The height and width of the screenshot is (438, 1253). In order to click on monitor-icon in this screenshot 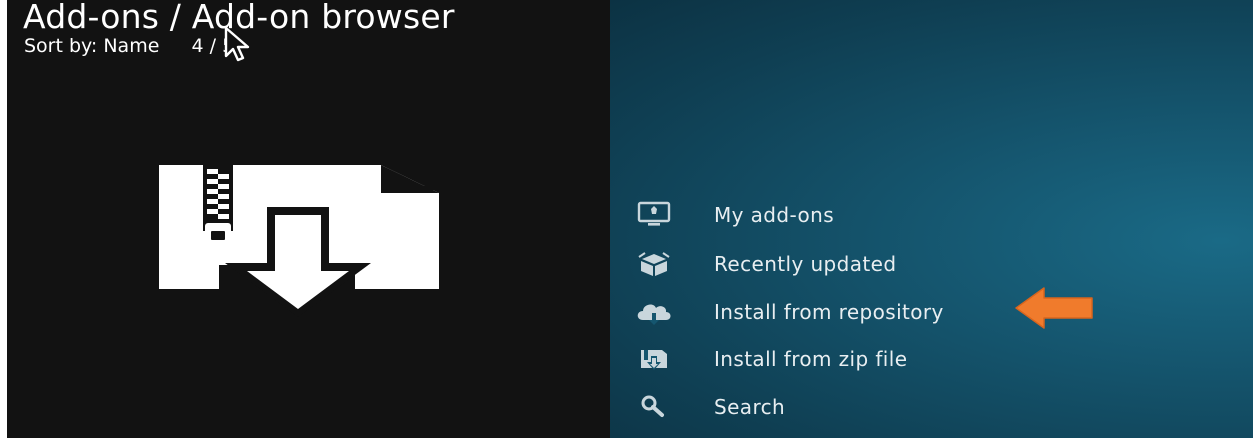, I will do `click(654, 213)`.